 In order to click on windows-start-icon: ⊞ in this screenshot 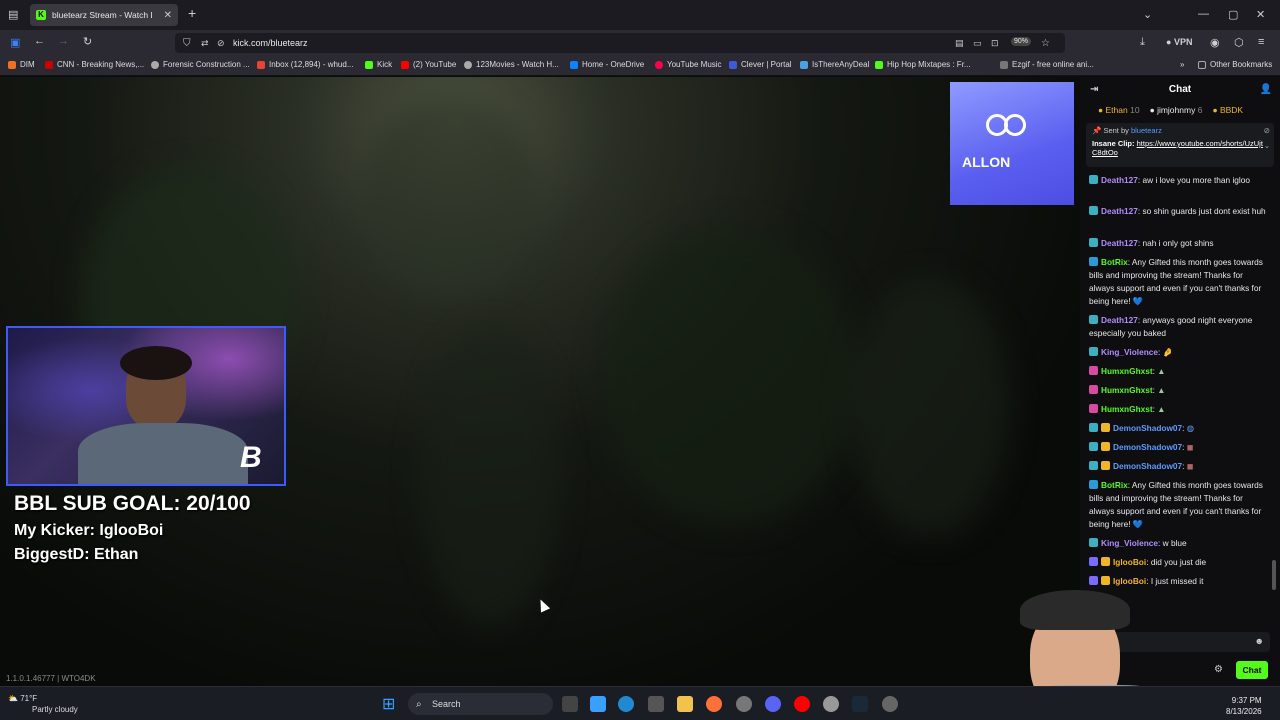, I will do `click(390, 703)`.